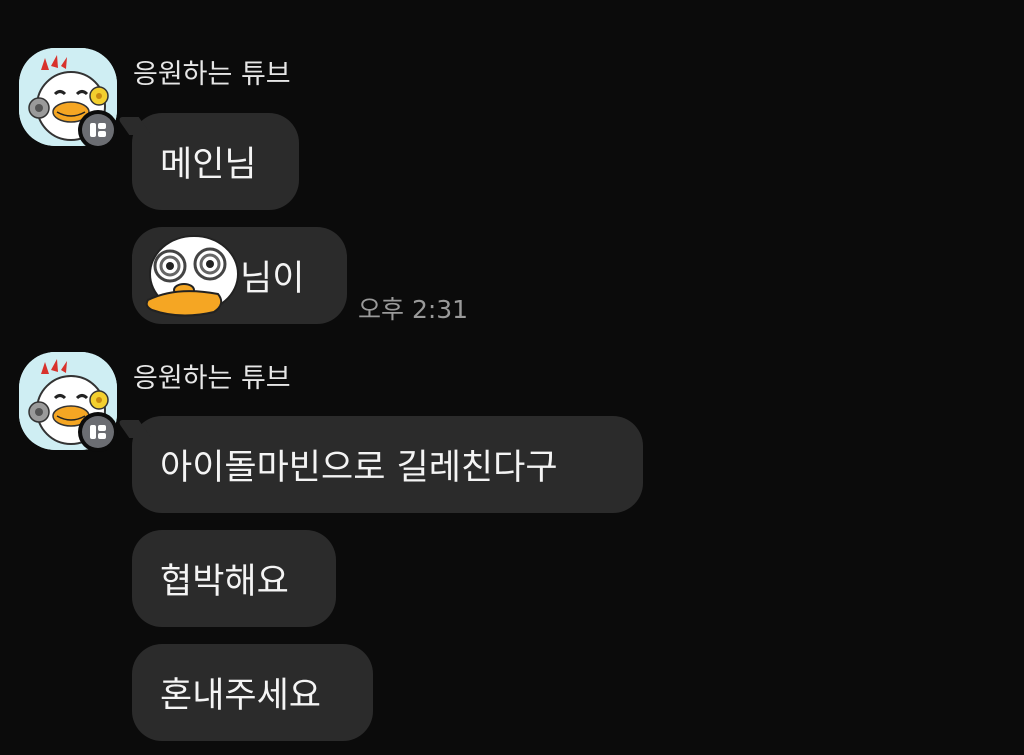 The width and height of the screenshot is (1024, 755). I want to click on message-text: 아이돌마빈으로 길레친다구, so click(359, 468).